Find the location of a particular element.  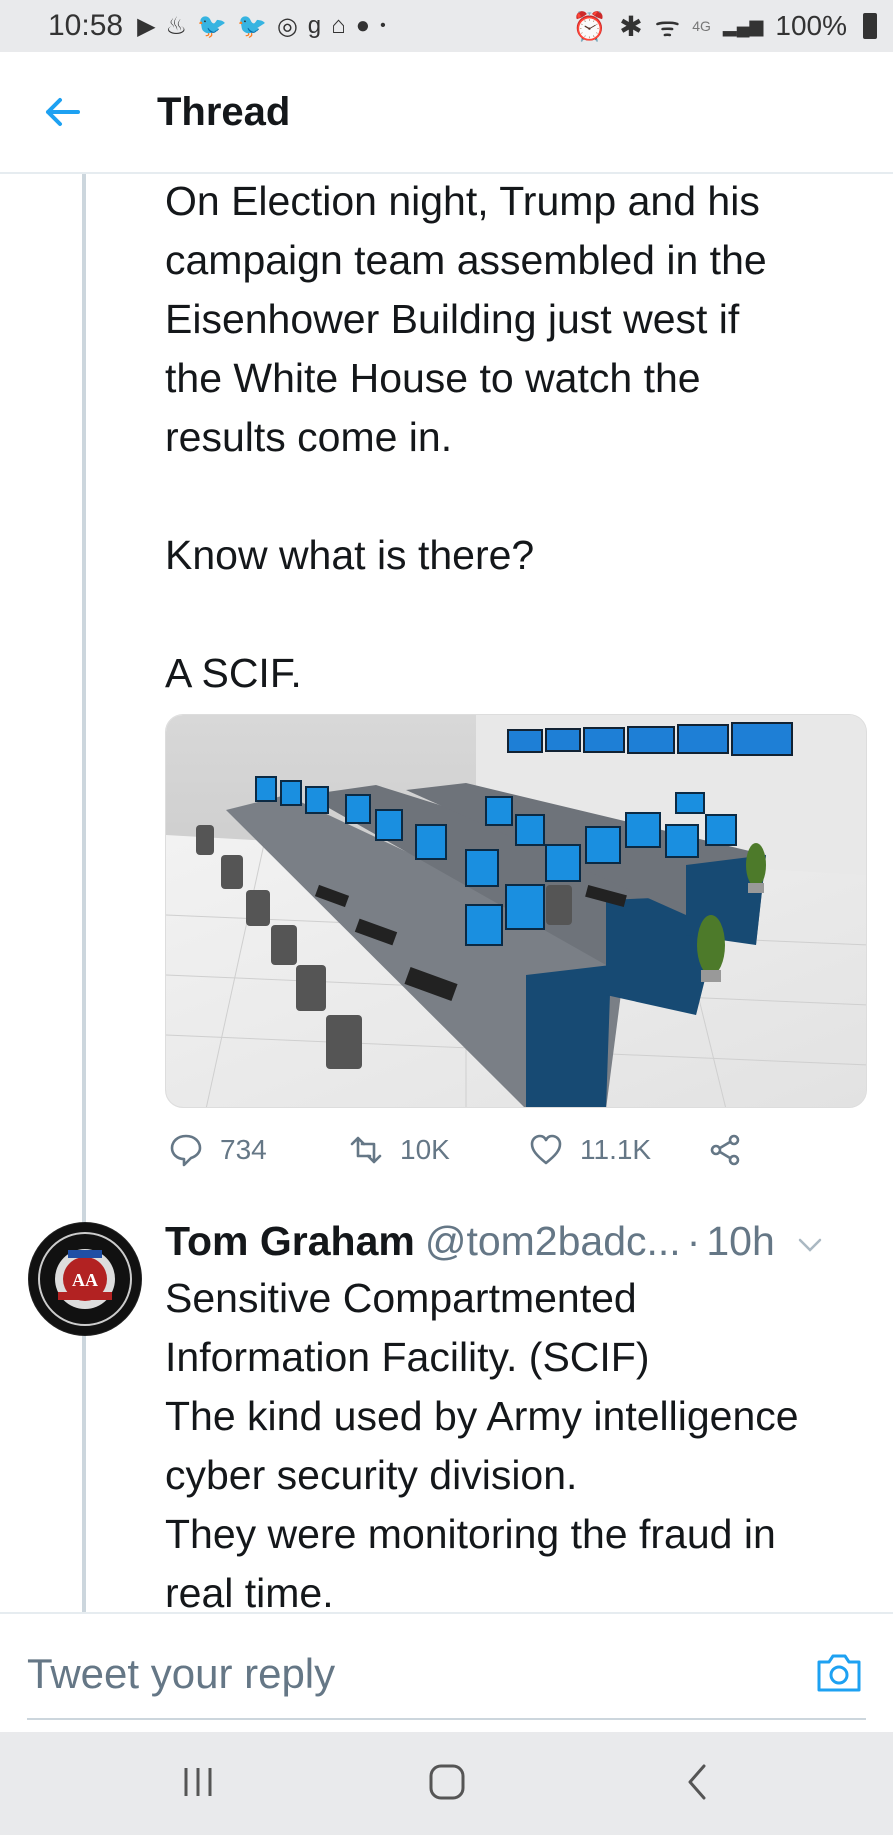

heart-icon is located at coordinates (546, 1149).